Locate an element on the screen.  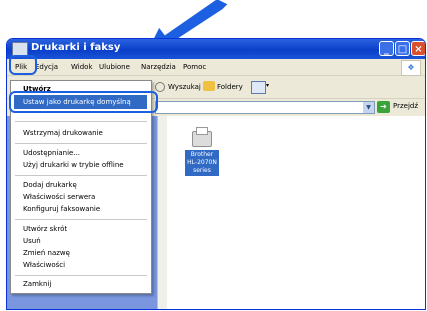
folders-button: Foldery is located at coordinates (230, 87).